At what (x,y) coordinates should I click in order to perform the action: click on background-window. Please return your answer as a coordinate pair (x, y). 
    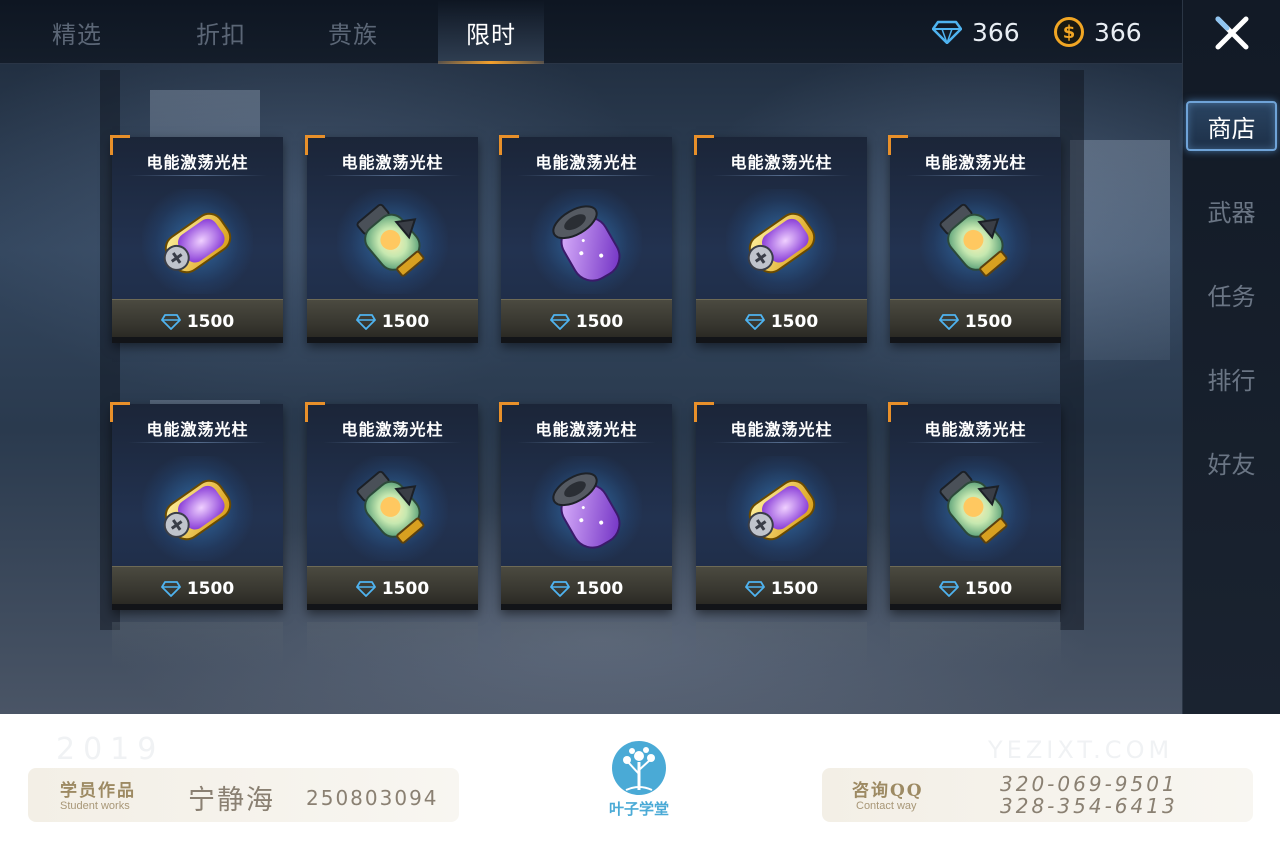
    Looking at the image, I should click on (1120, 250).